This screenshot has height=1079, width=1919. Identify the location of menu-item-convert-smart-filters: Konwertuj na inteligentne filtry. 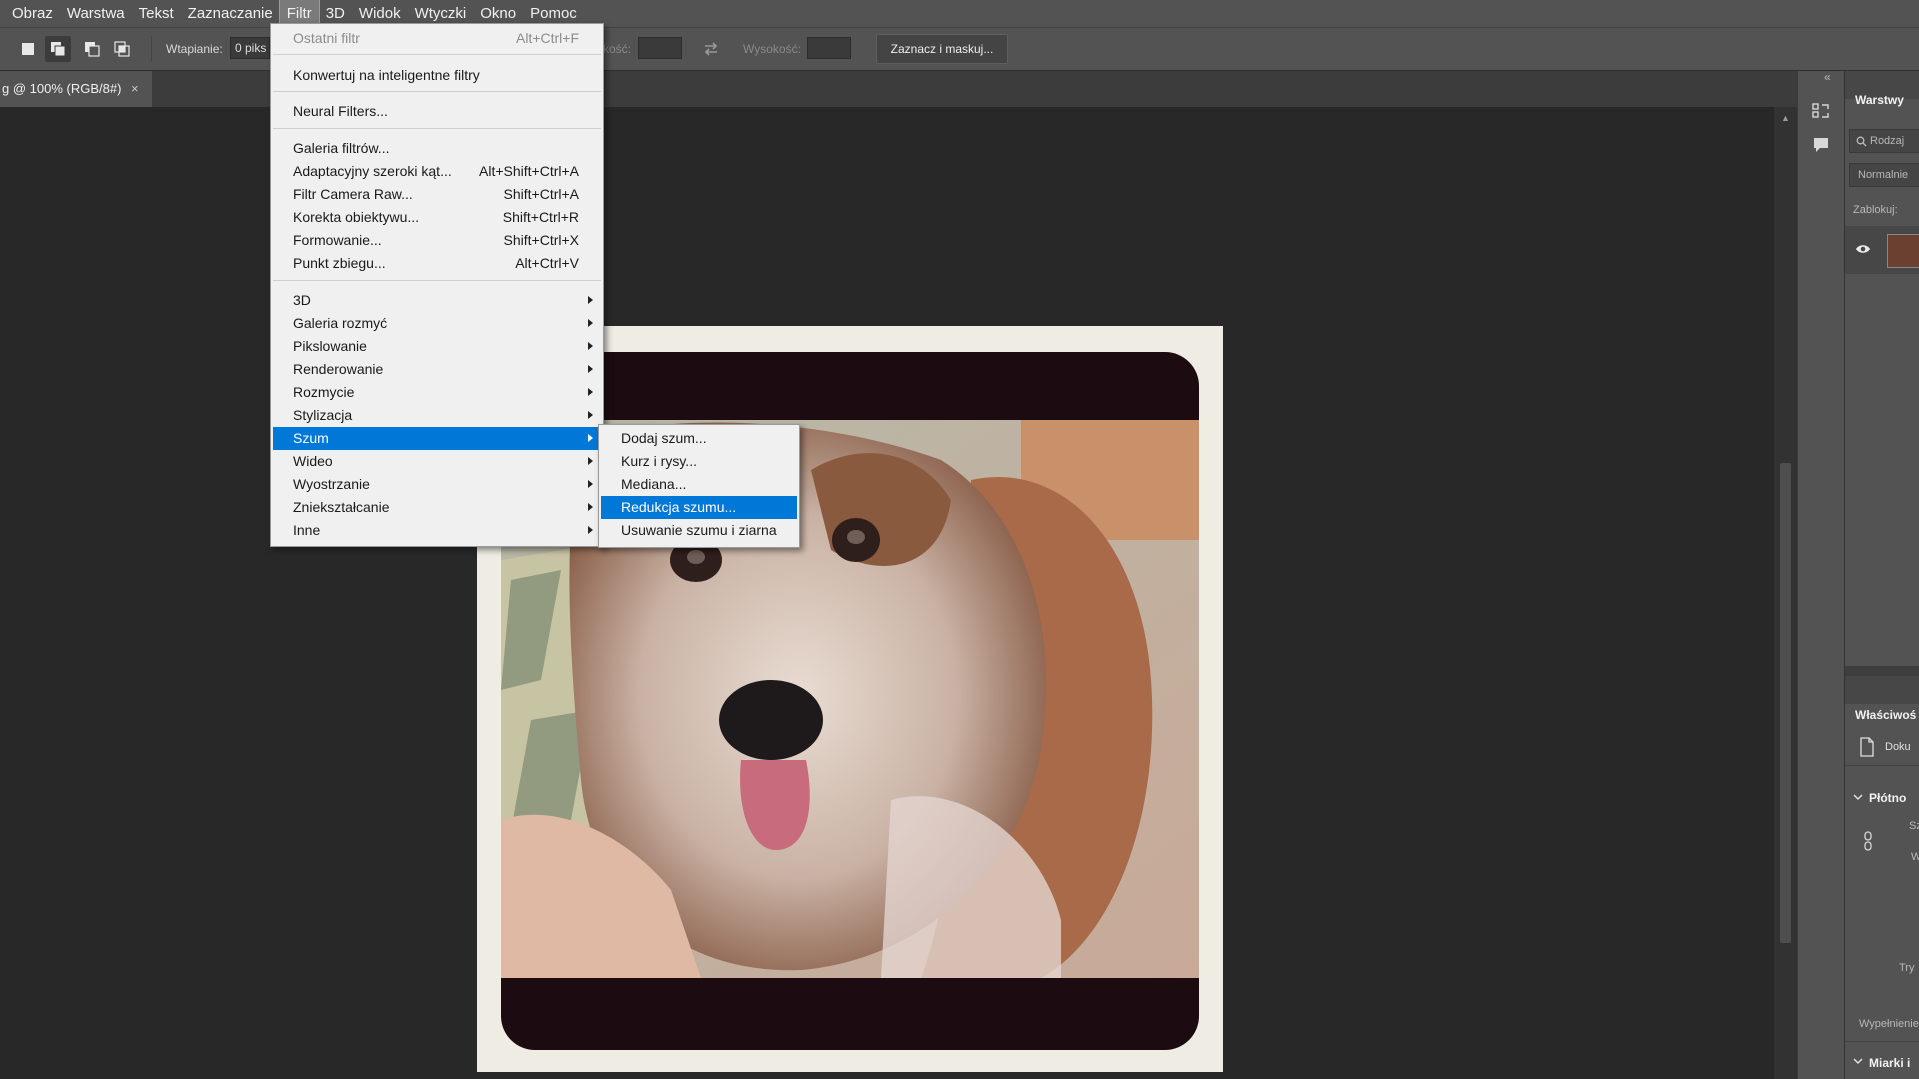
(437, 75).